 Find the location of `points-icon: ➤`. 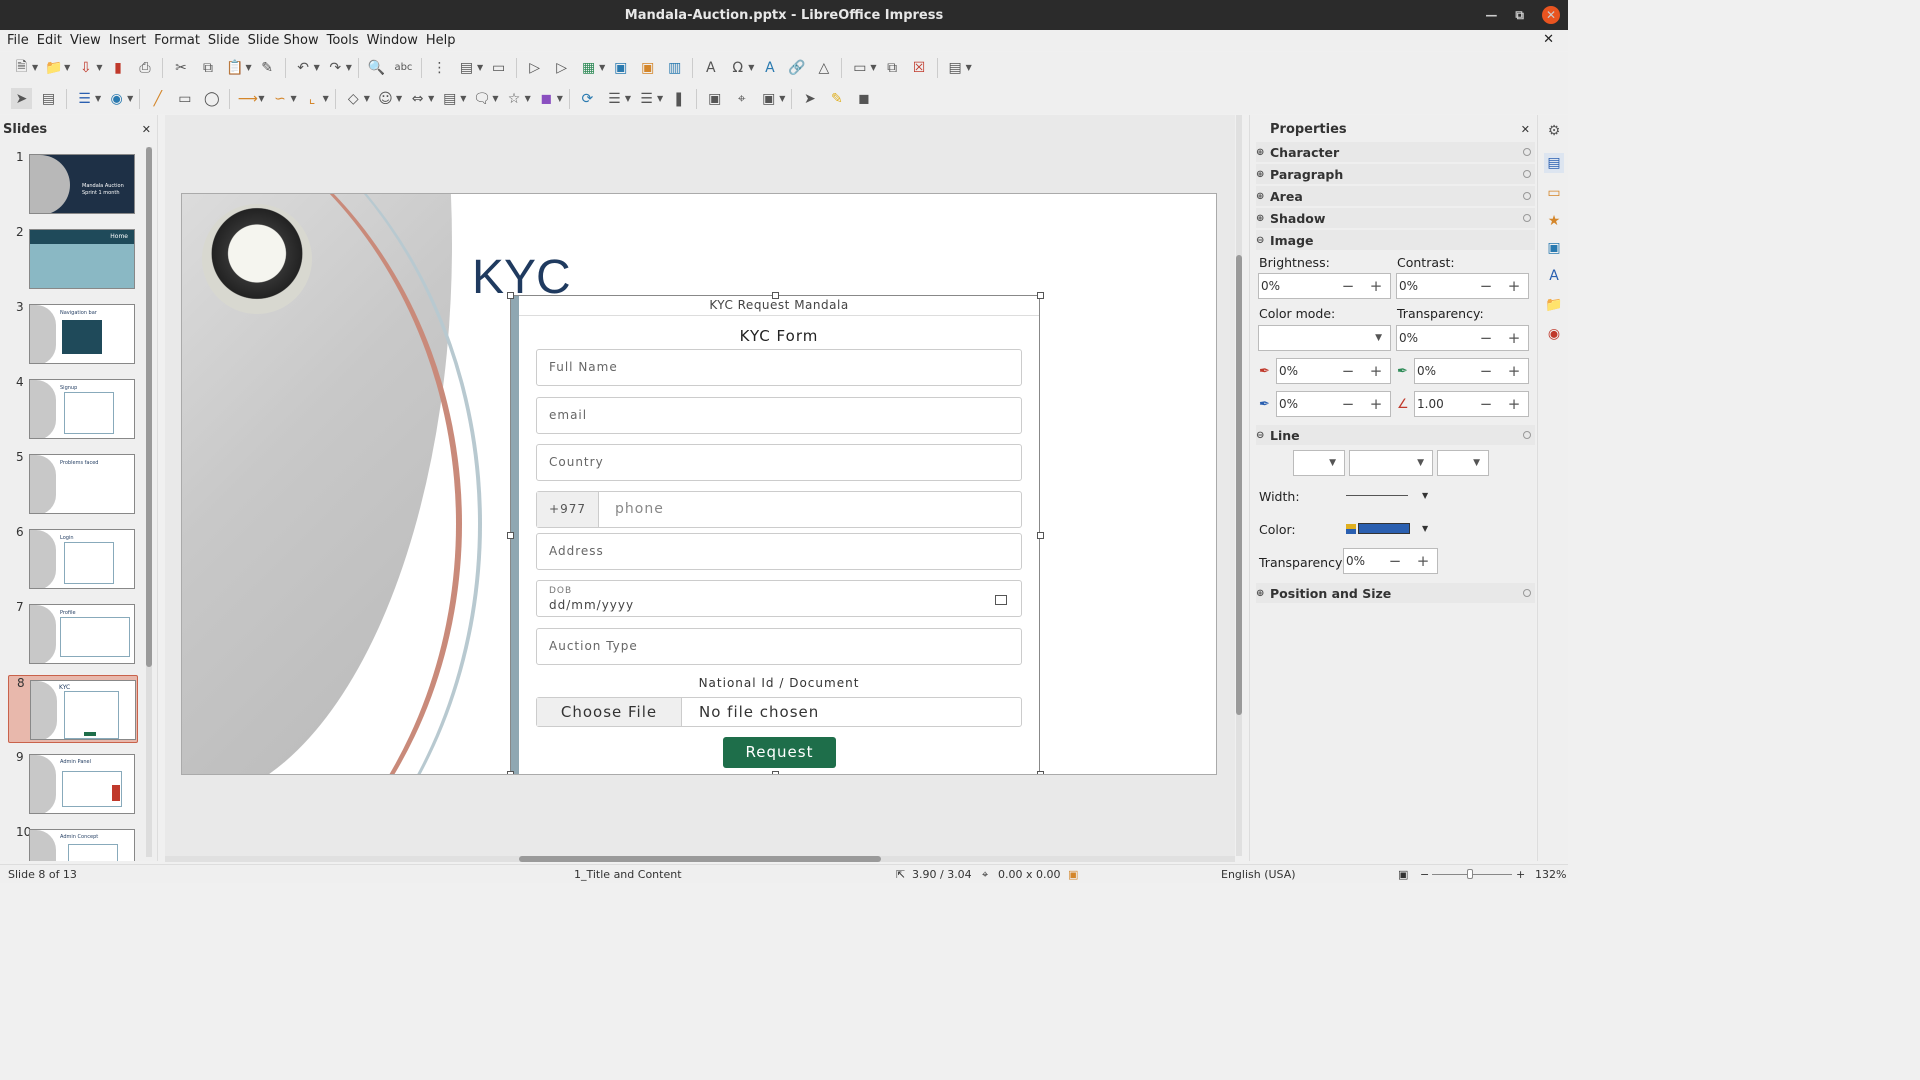

points-icon: ➤ is located at coordinates (809, 98).